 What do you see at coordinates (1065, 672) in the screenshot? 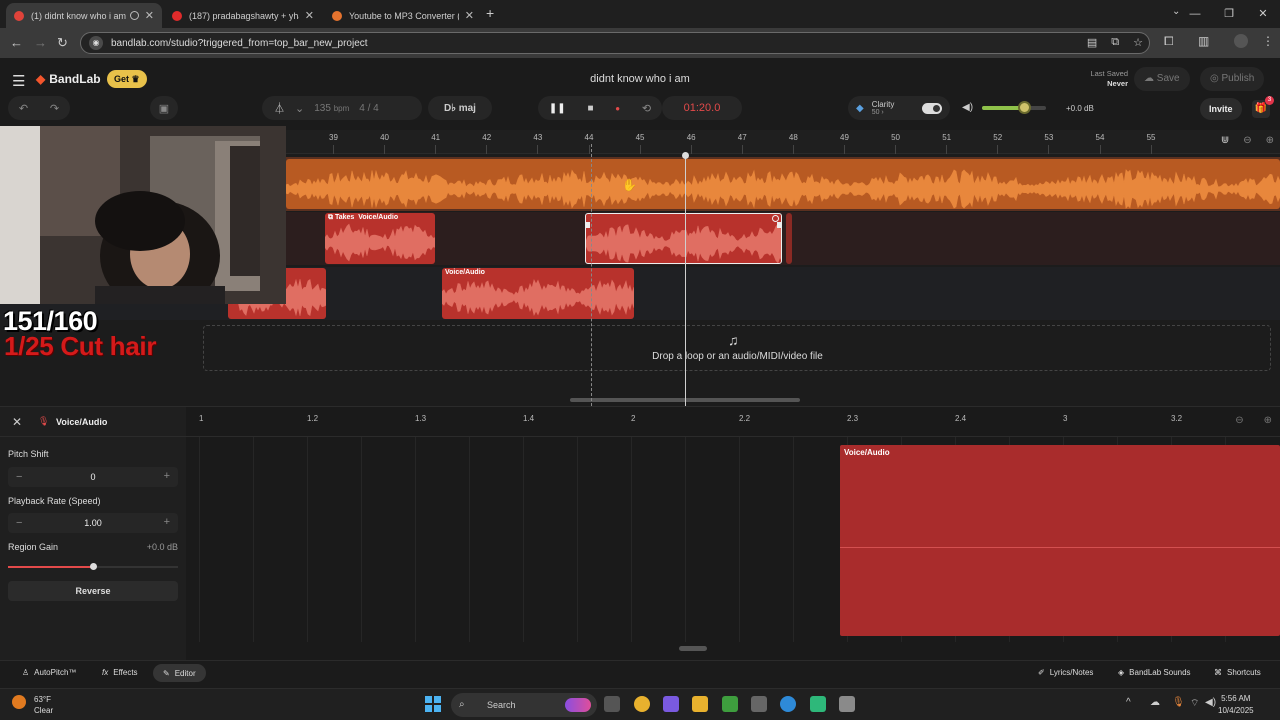
I see `lyrics-notes-button: ✐ Lyrics/Notes` at bounding box center [1065, 672].